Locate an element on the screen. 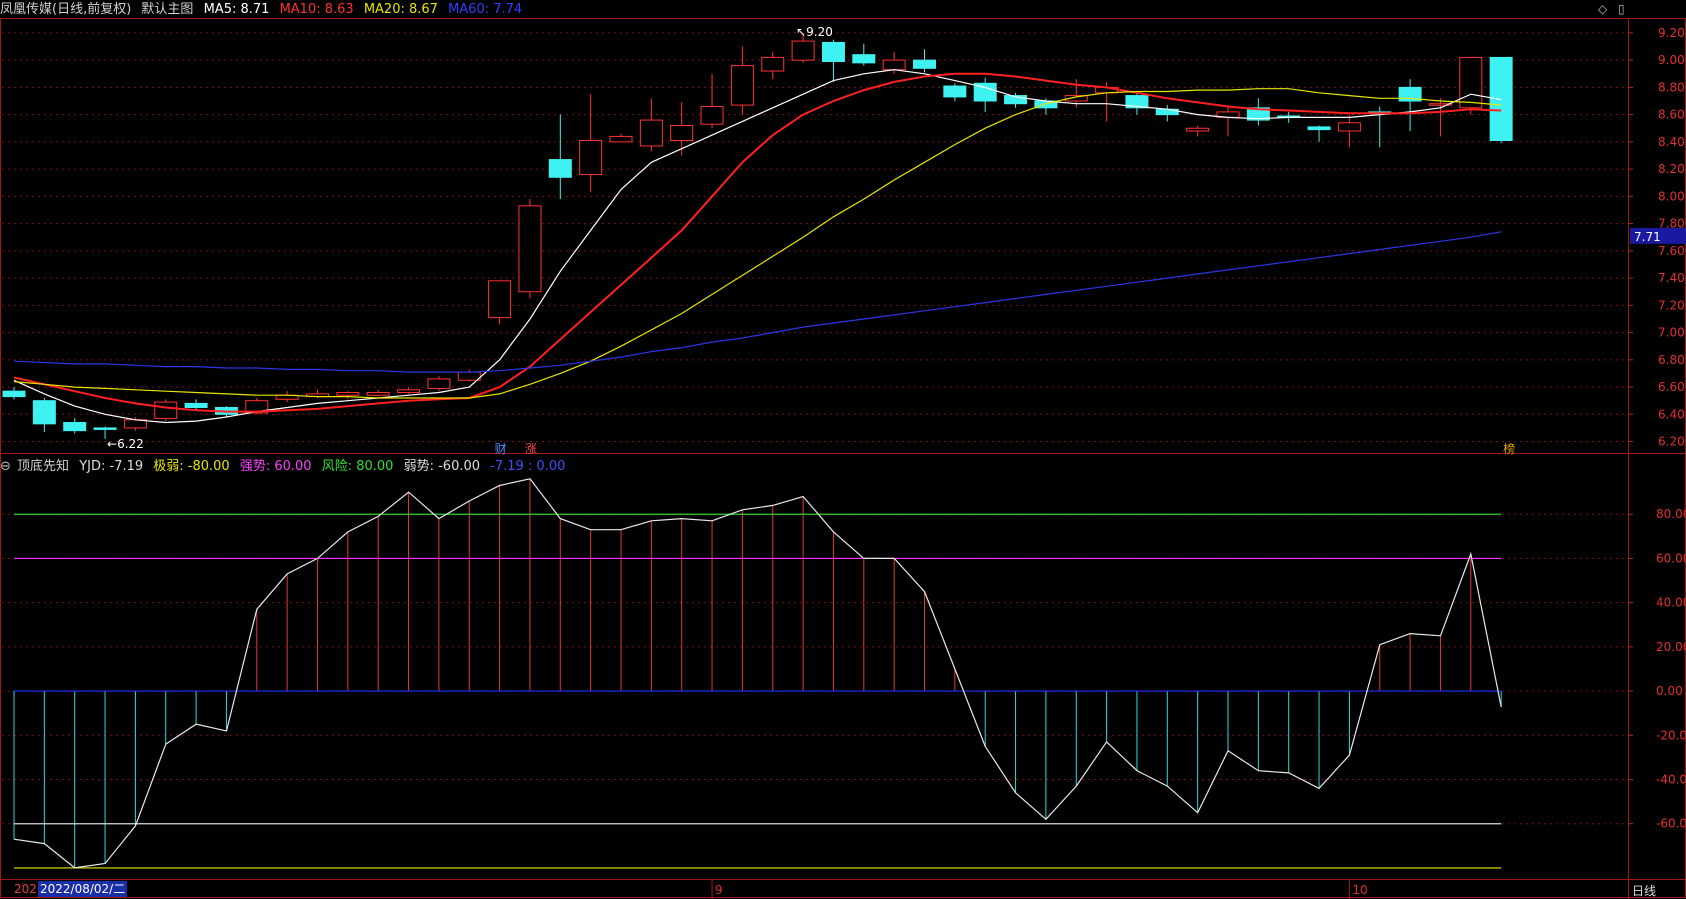 The image size is (1686, 899). indicator-tick-label: 20.00 is located at coordinates (1671, 647).